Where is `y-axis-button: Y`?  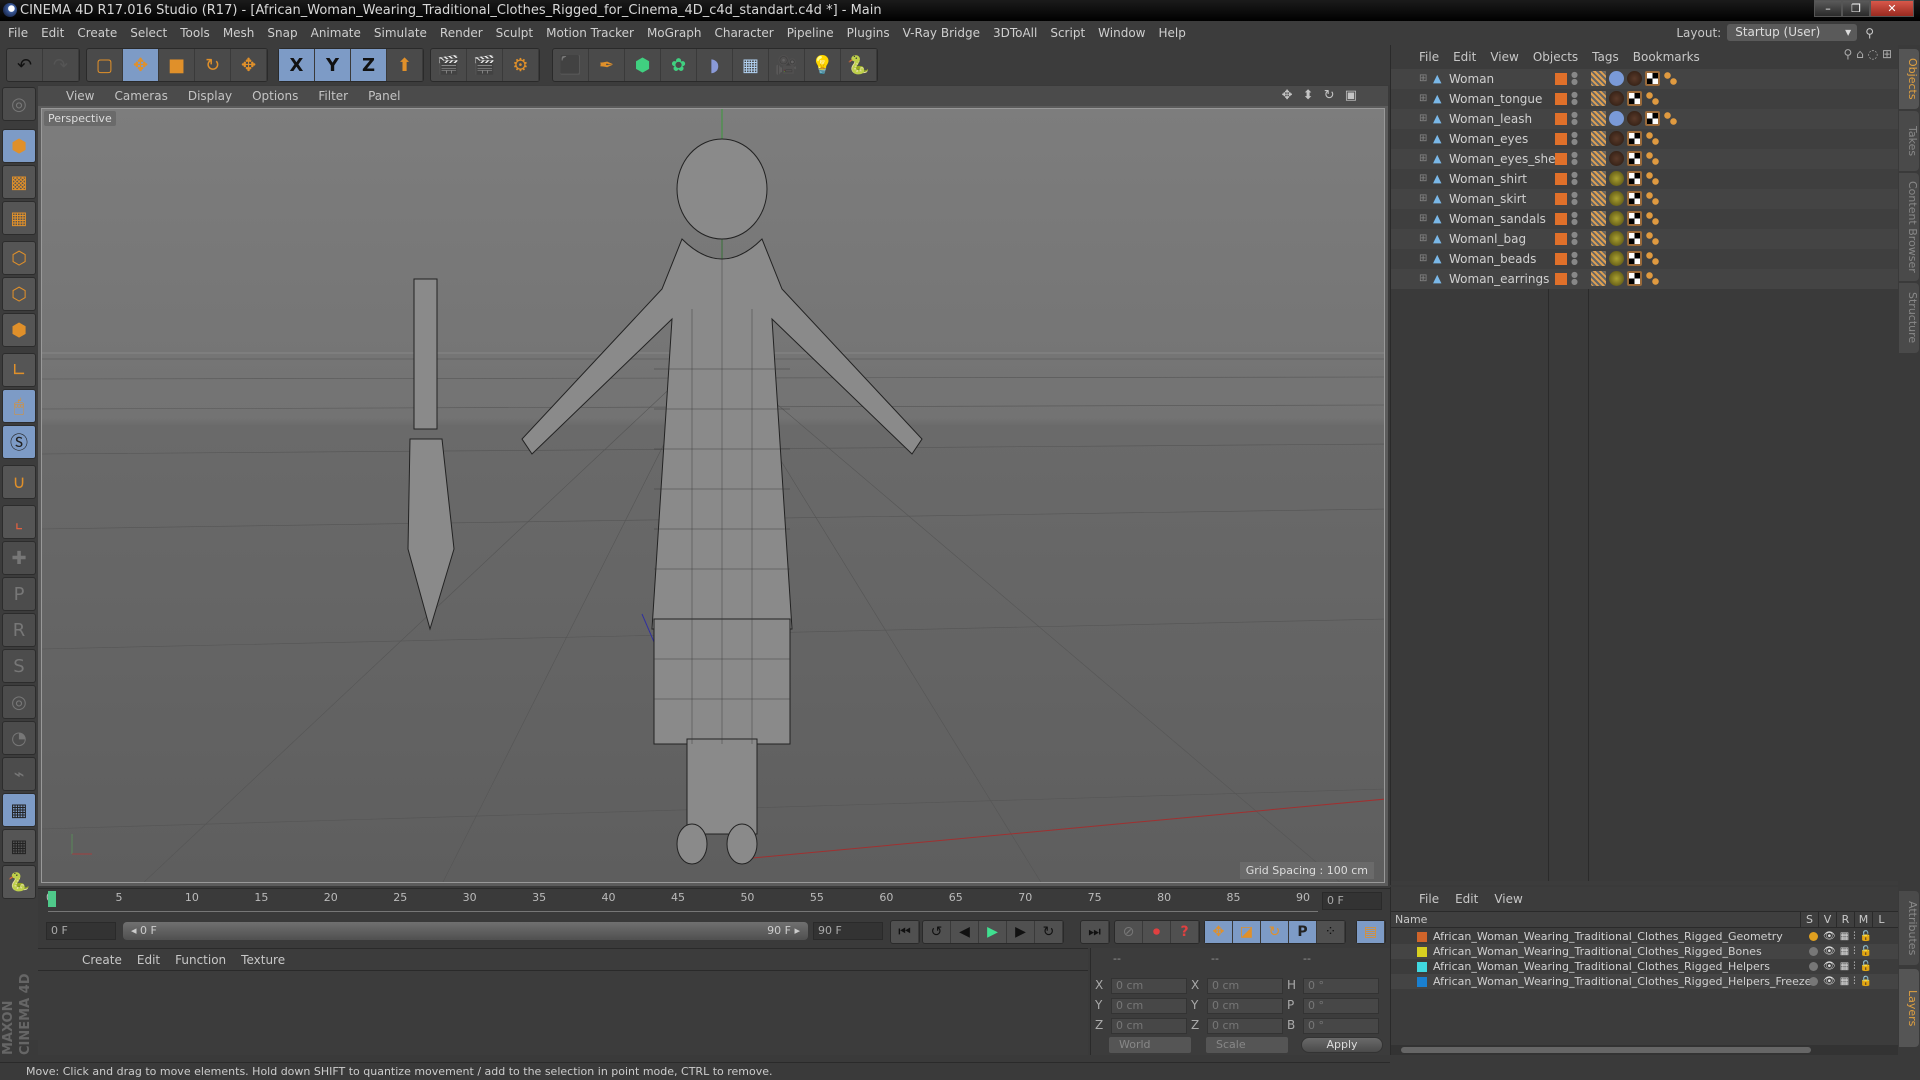 y-axis-button: Y is located at coordinates (333, 65).